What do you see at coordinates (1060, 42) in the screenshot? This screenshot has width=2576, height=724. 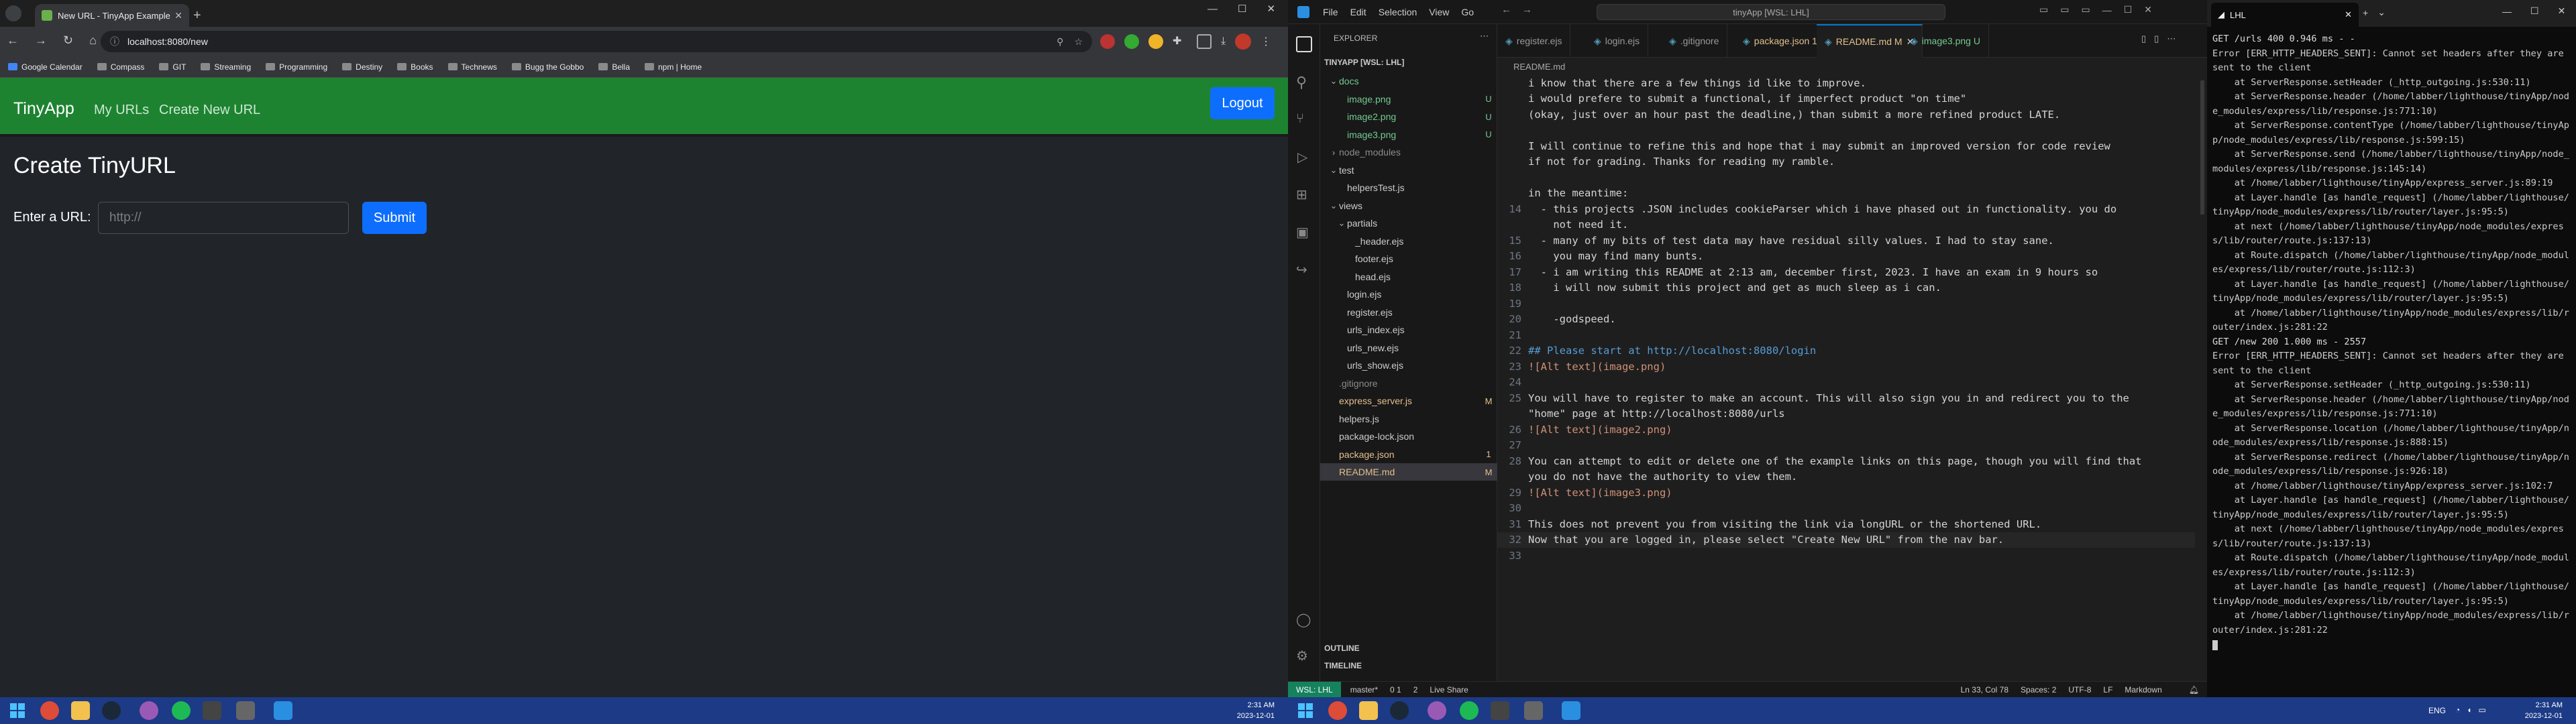 I see `zoom-icon: ⚲` at bounding box center [1060, 42].